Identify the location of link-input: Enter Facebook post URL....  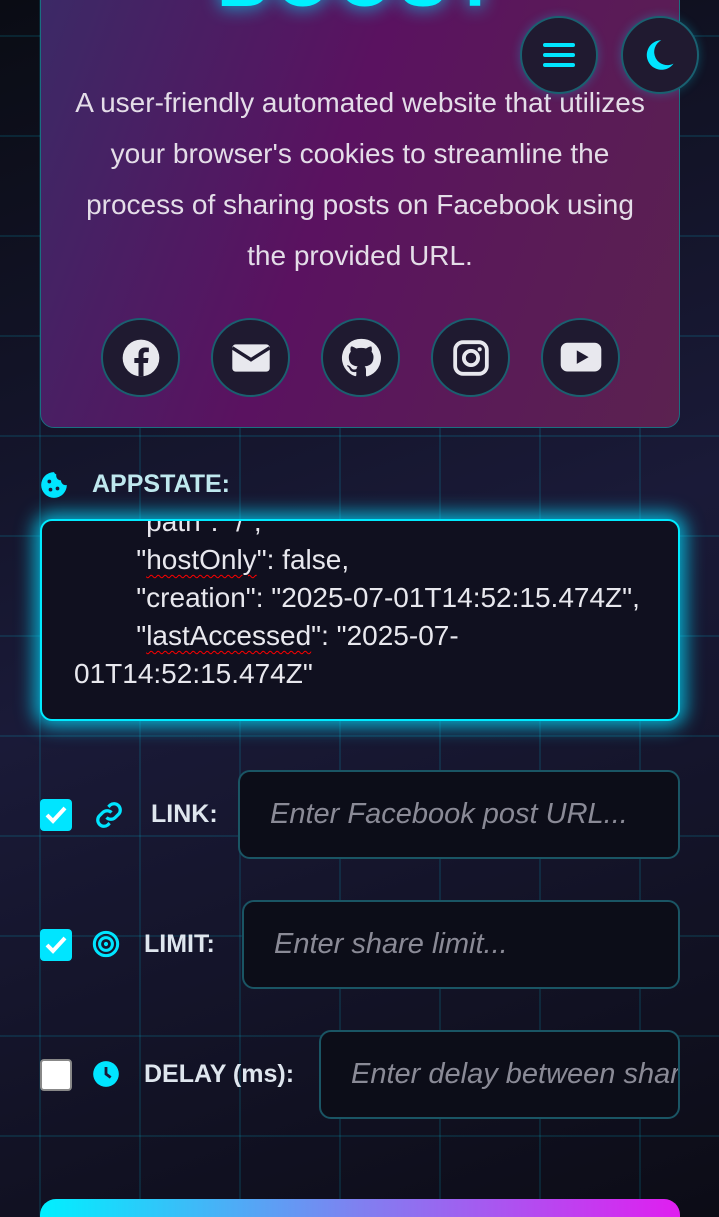
(459, 814).